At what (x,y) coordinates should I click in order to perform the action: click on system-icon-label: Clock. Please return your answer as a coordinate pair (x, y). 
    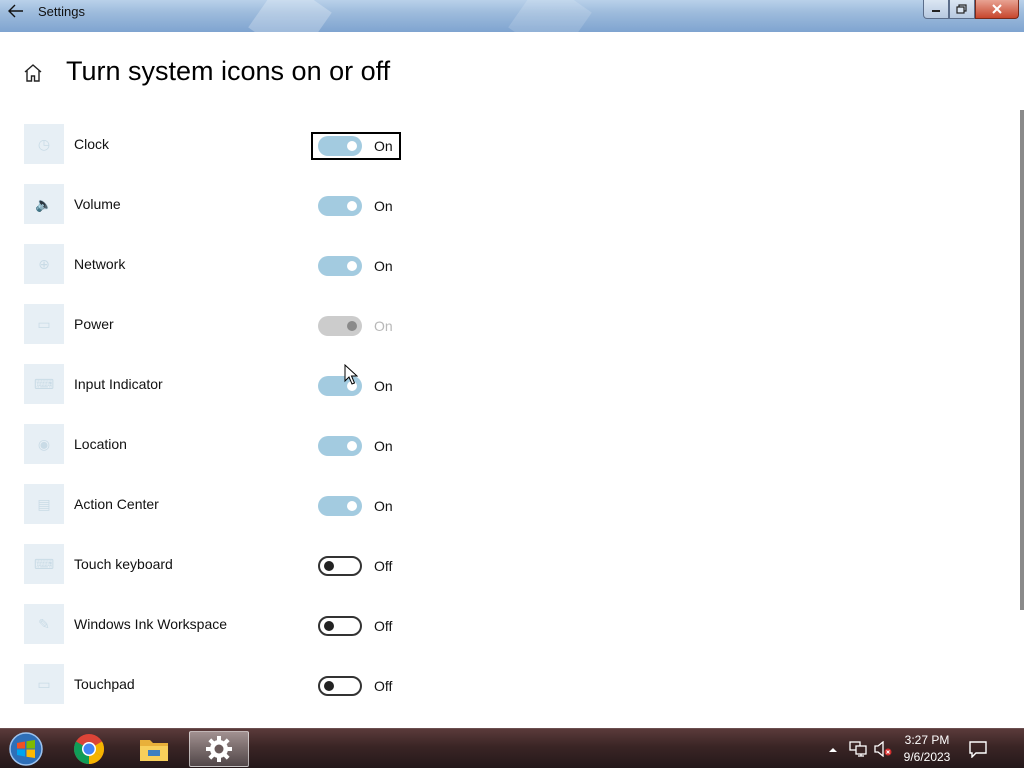
    Looking at the image, I should click on (92, 144).